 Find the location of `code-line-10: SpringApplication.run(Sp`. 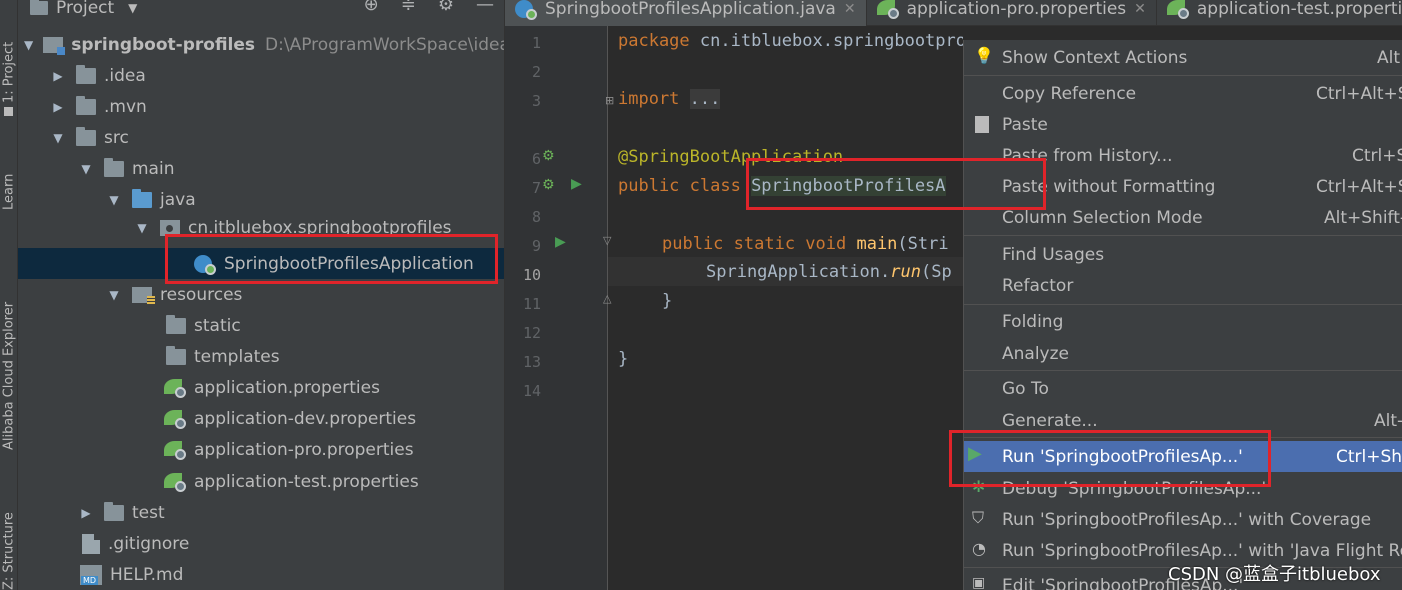

code-line-10: SpringApplication.run(Sp is located at coordinates (829, 272).